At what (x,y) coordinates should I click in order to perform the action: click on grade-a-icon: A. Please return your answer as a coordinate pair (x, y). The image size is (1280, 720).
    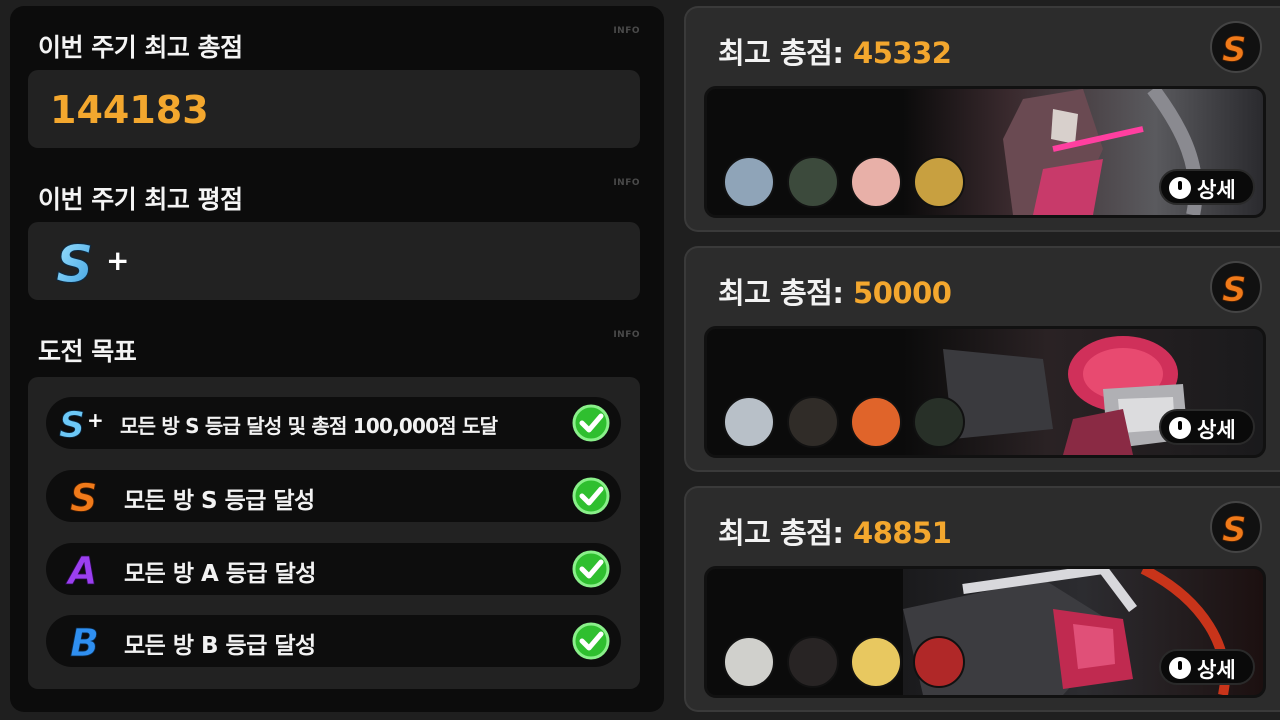
    Looking at the image, I should click on (81, 569).